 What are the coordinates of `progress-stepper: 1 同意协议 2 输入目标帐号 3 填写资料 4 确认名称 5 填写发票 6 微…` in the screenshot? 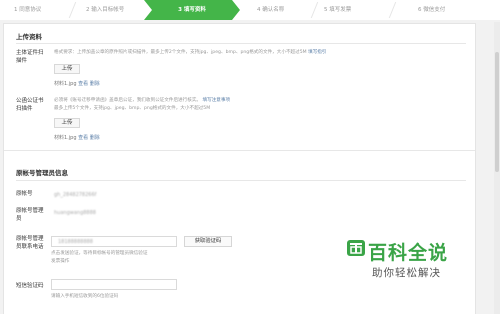 It's located at (250, 10).